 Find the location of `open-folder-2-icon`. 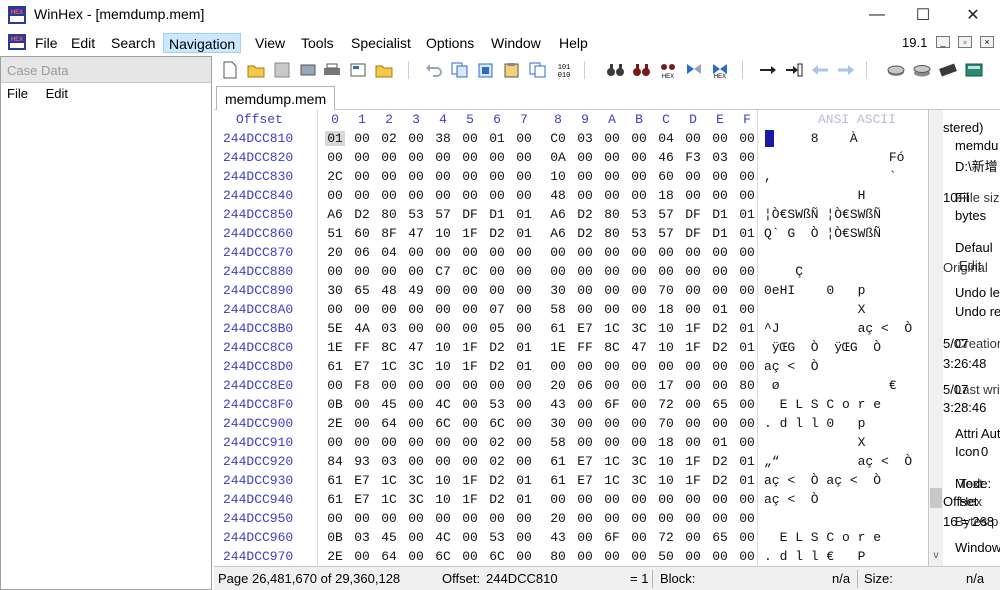

open-folder-2-icon is located at coordinates (384, 70).